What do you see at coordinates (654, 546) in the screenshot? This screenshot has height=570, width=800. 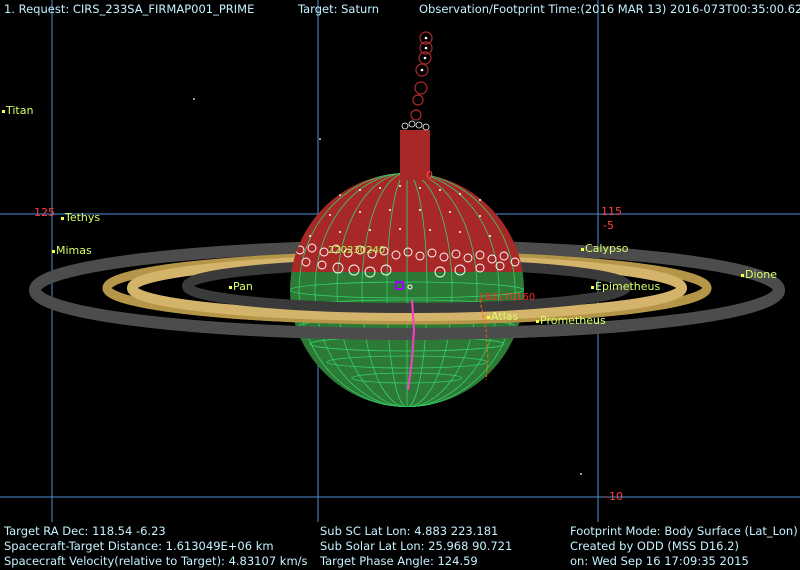 I see `created-by: Created by ODD (MSS D16.2)` at bounding box center [654, 546].